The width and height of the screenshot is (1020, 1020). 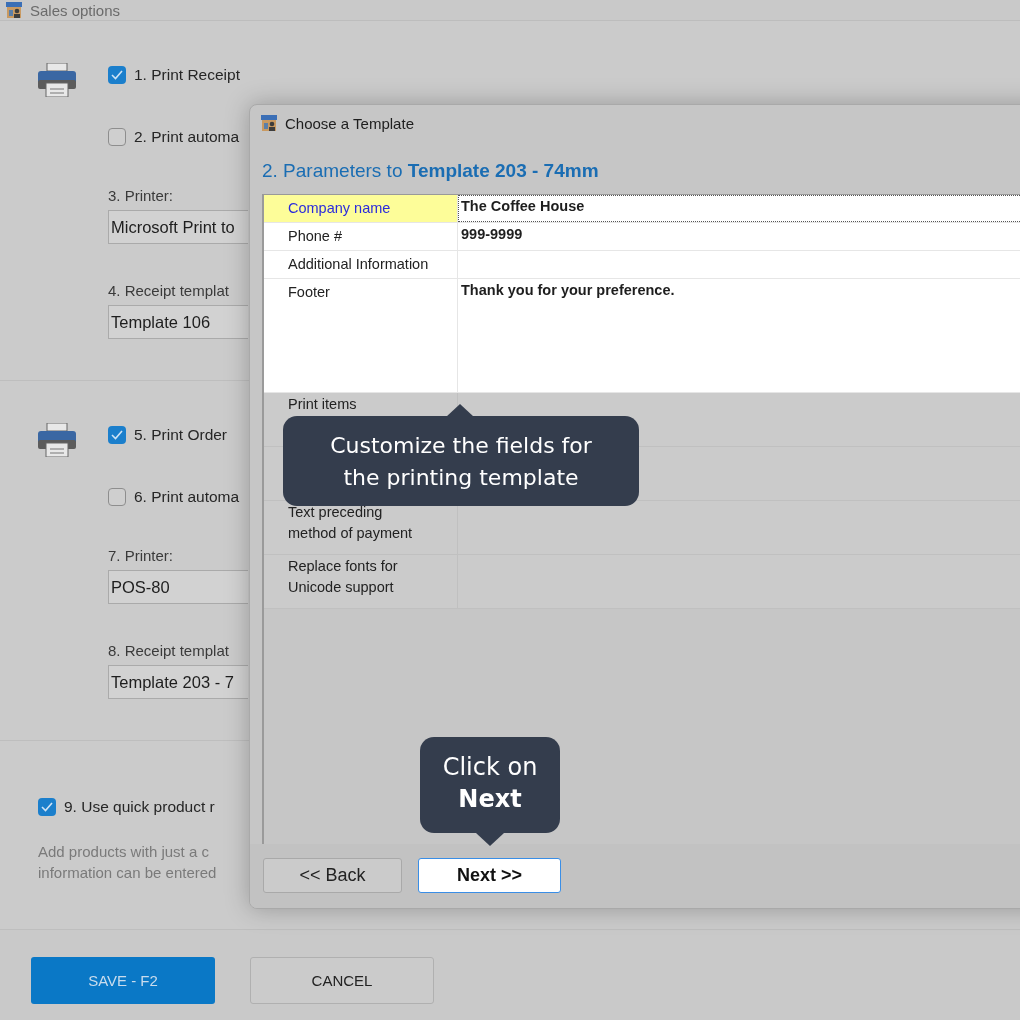 What do you see at coordinates (568, 290) in the screenshot?
I see `parameter-value: Thank you for your preference.` at bounding box center [568, 290].